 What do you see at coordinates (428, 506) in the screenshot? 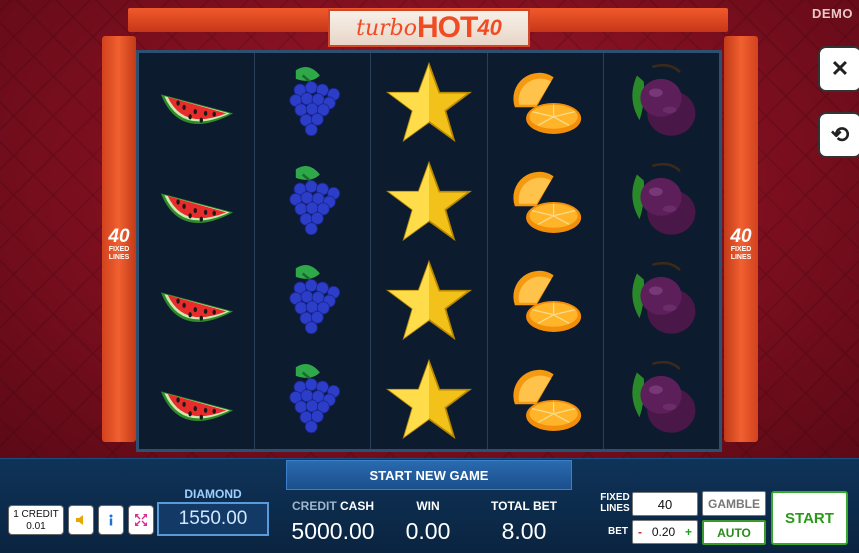
I see `win-label: WIN` at bounding box center [428, 506].